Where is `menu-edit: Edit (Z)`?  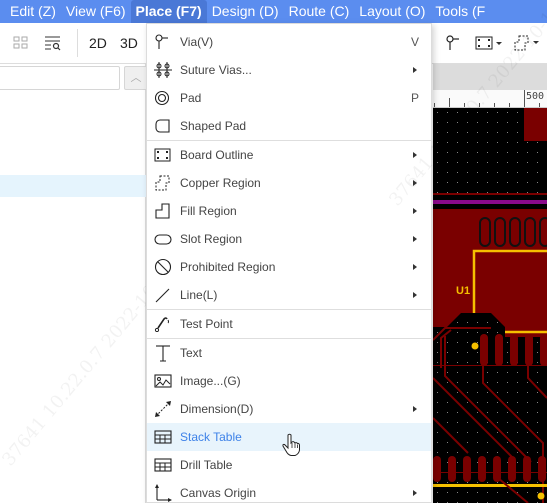
menu-edit: Edit (Z) is located at coordinates (30, 11).